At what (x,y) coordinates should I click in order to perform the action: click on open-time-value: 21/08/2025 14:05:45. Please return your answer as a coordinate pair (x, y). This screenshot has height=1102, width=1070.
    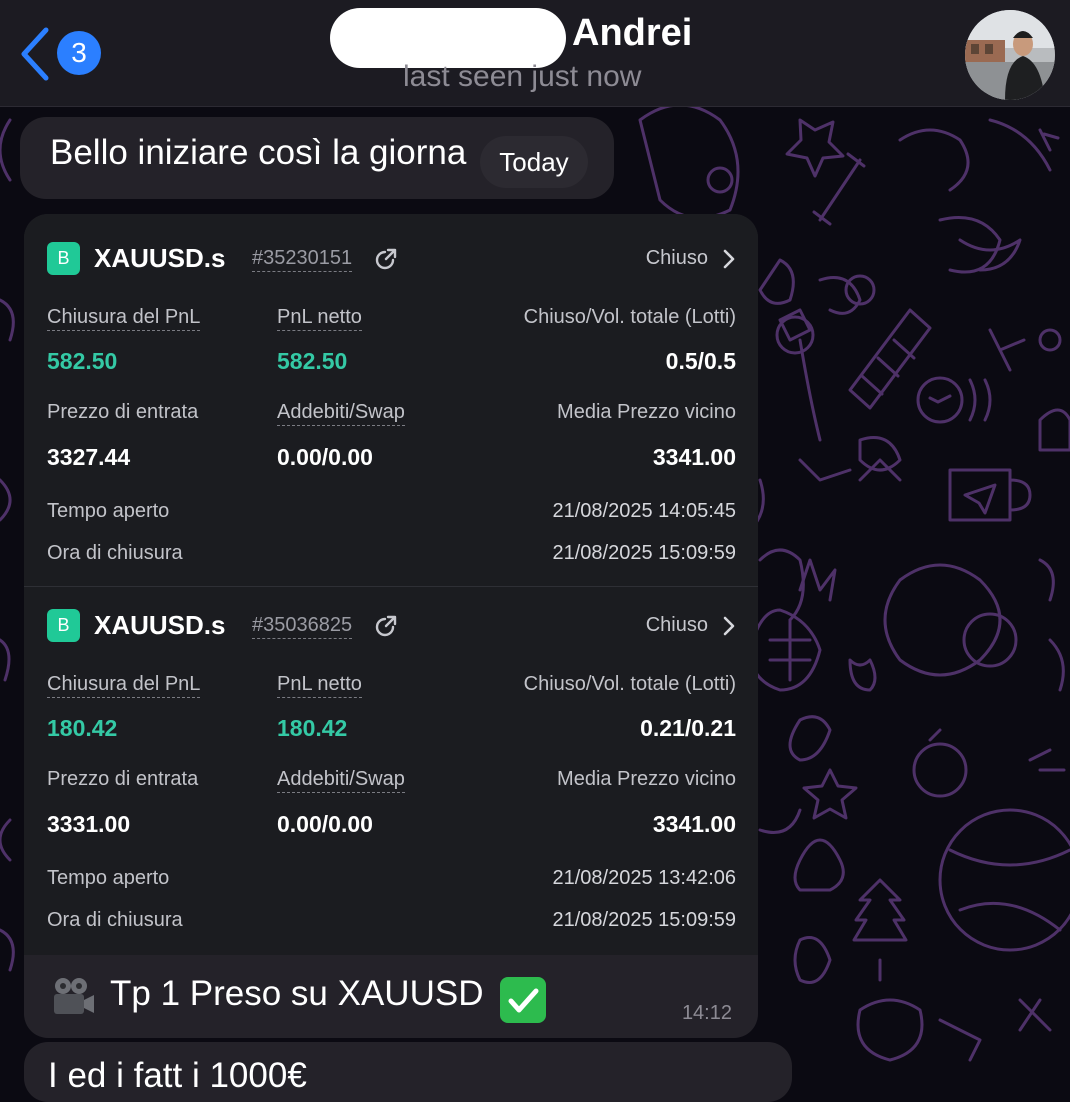
    Looking at the image, I should click on (644, 511).